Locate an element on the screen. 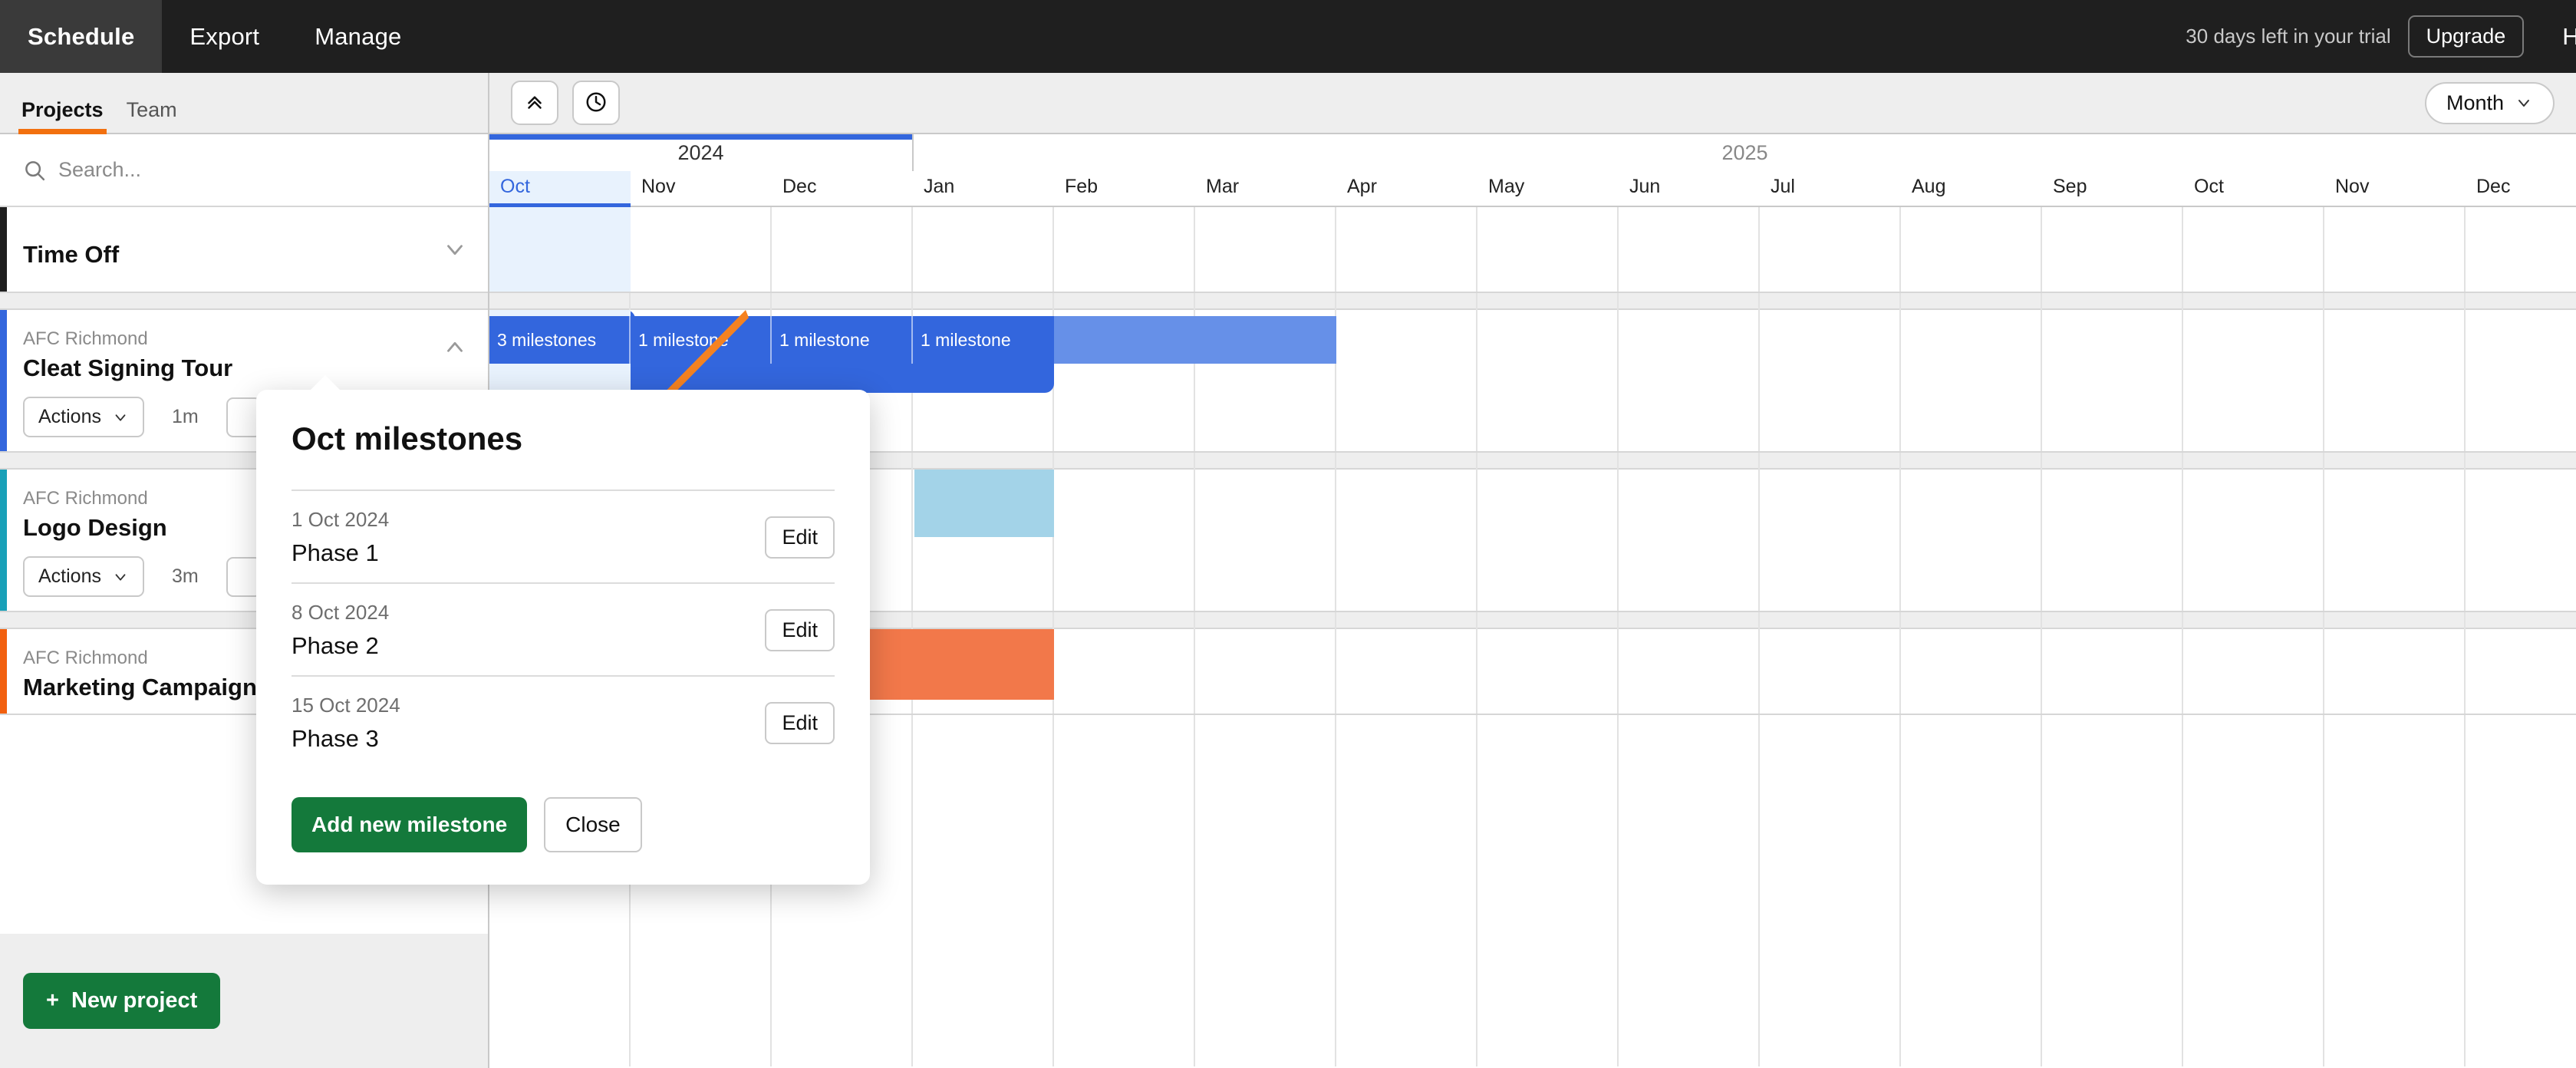 The height and width of the screenshot is (1068, 2576). task-bar-logo-design is located at coordinates (984, 503).